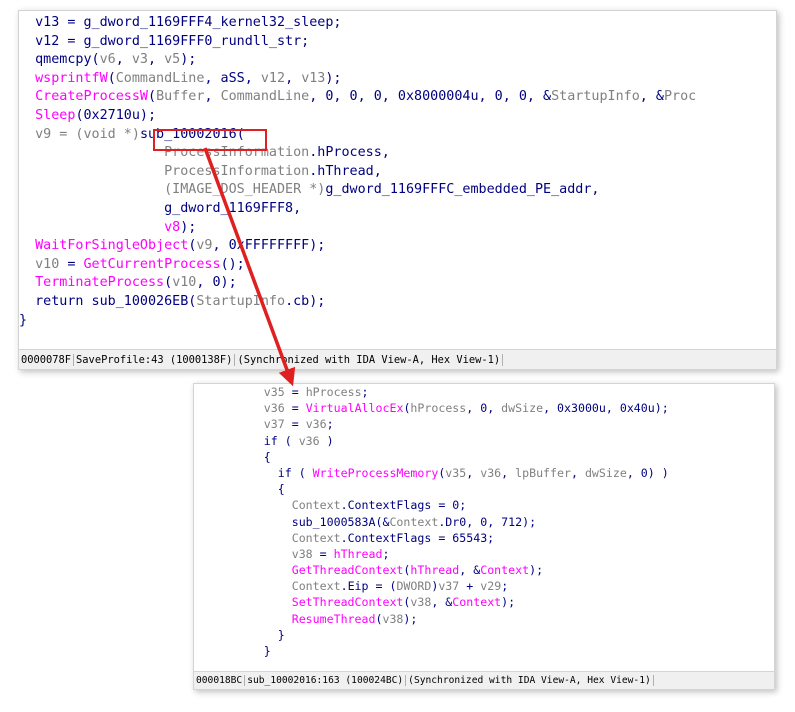  What do you see at coordinates (104, 246) in the screenshot?
I see `code-token: WaitForSingleObject` at bounding box center [104, 246].